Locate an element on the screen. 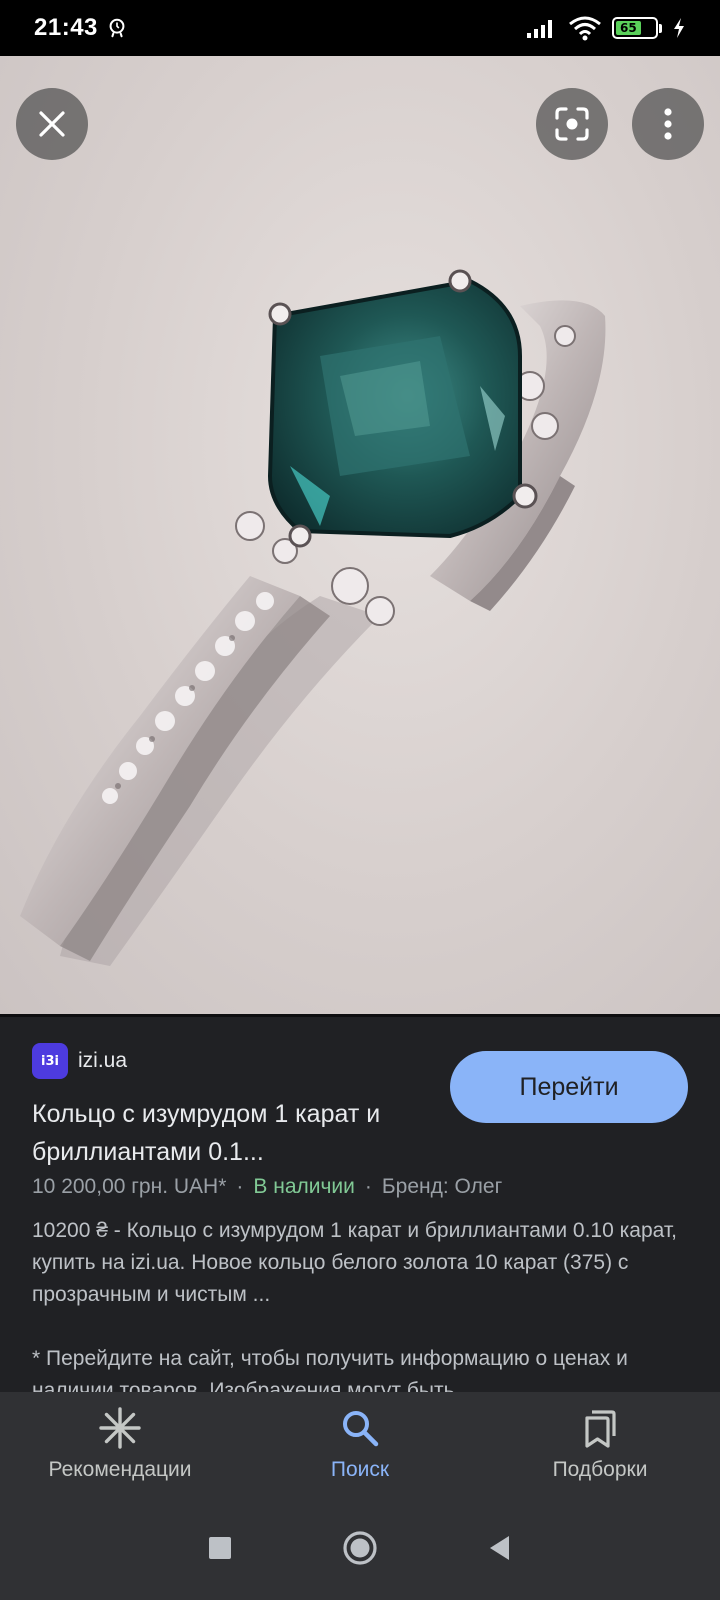 The width and height of the screenshot is (720, 1600). home-button is located at coordinates (360, 1548).